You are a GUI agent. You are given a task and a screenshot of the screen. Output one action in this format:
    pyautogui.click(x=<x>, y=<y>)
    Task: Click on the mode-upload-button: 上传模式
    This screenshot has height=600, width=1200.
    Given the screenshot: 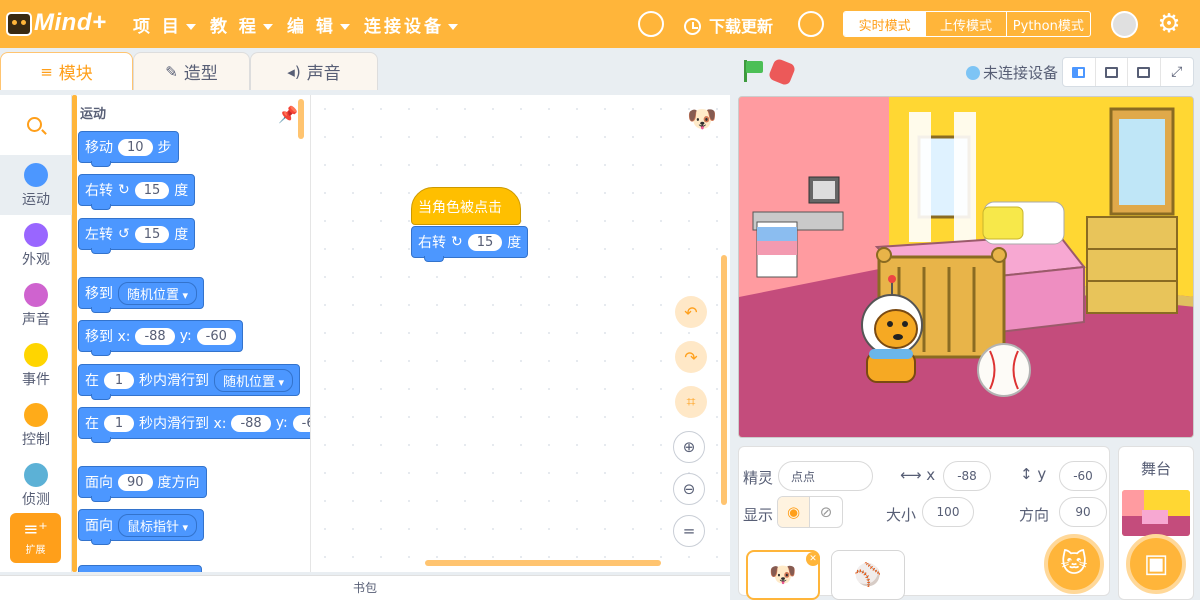 What is the action you would take?
    pyautogui.click(x=965, y=24)
    